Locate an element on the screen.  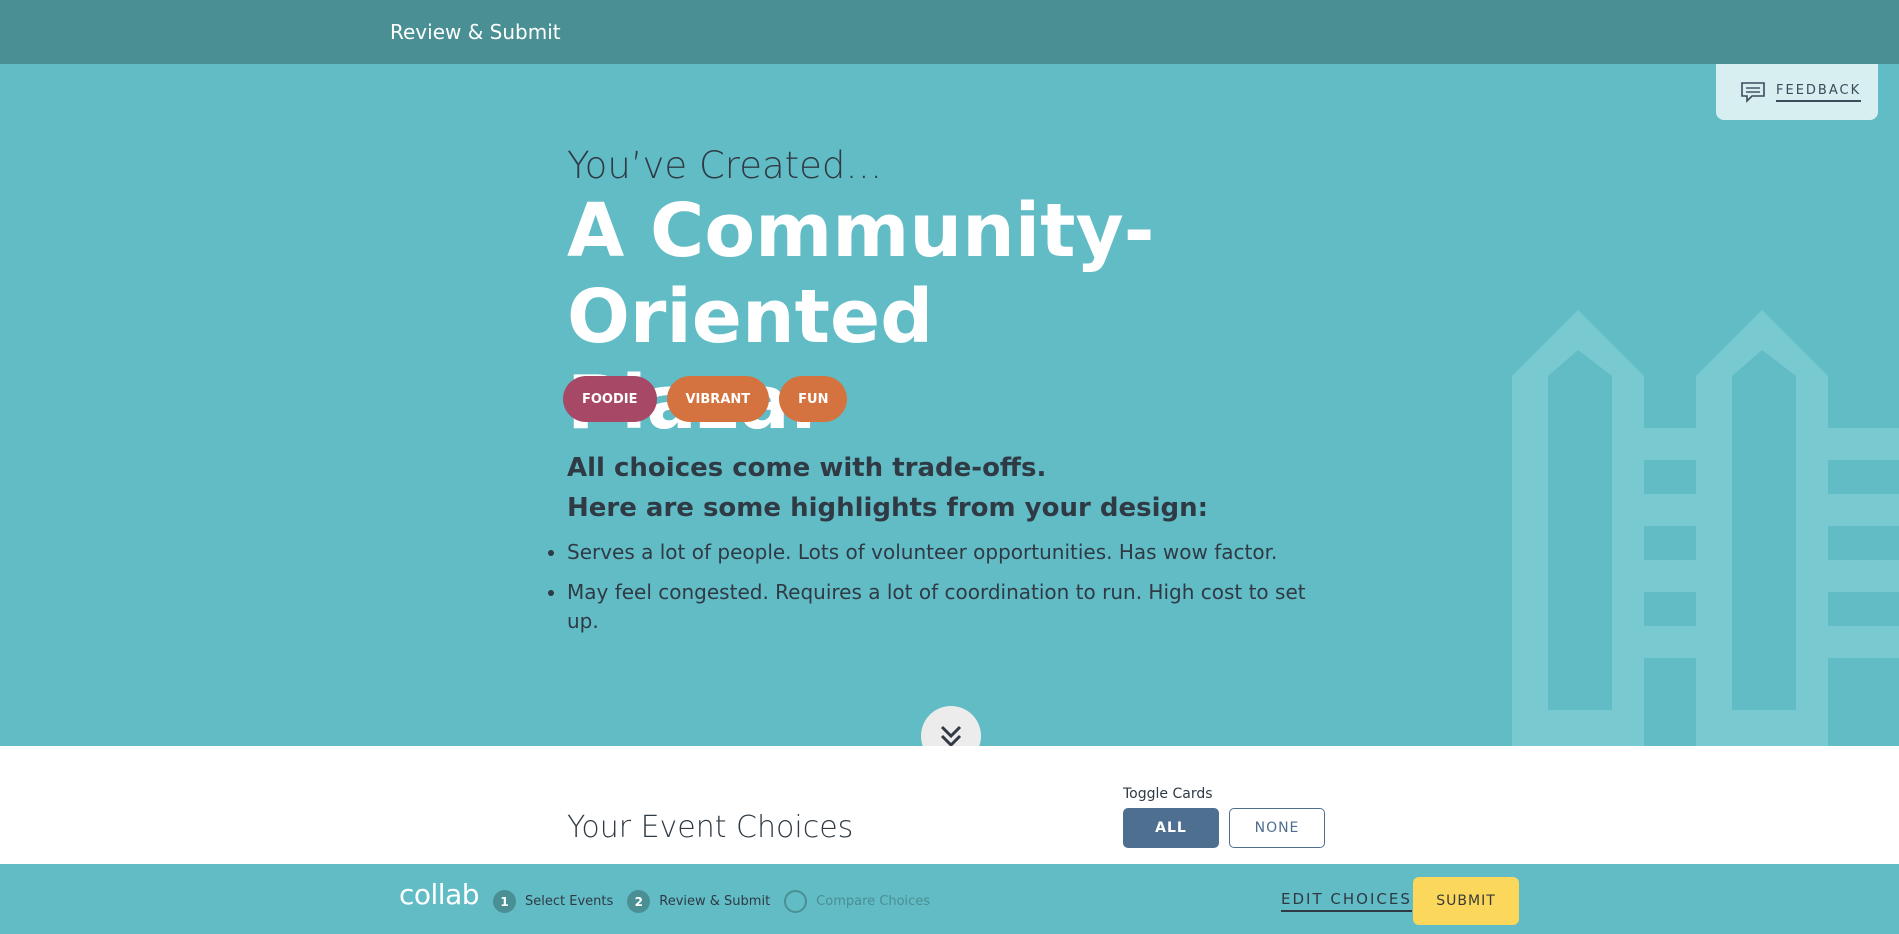
section-title: Your Event Choices is located at coordinates (710, 827).